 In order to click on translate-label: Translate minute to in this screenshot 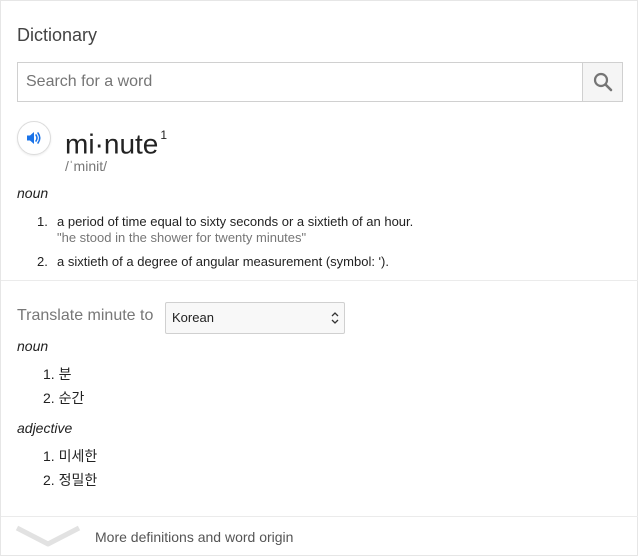, I will do `click(85, 315)`.